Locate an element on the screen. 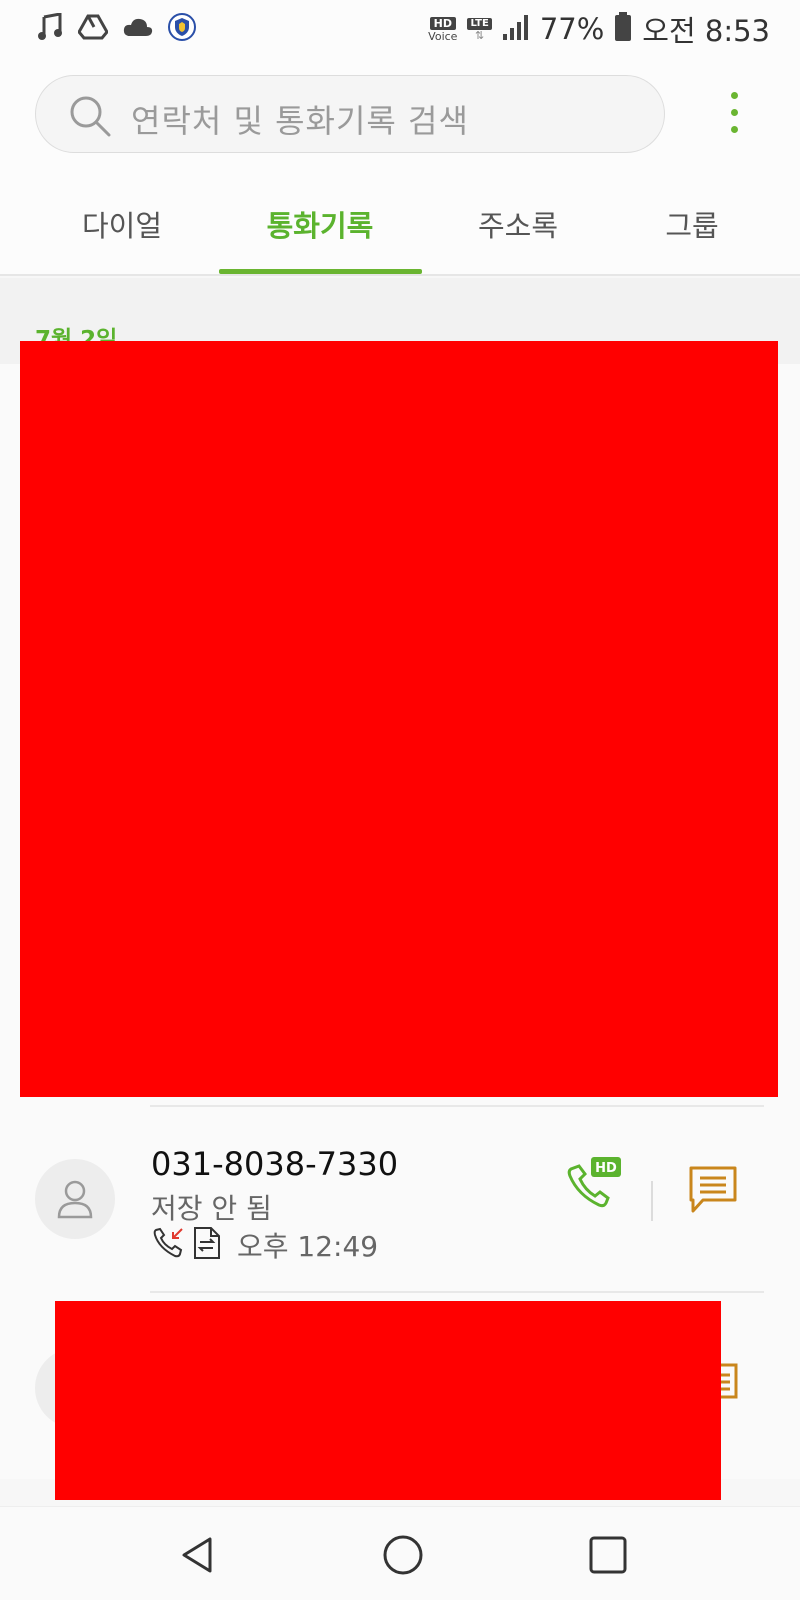 This screenshot has width=800, height=1600. search-input: 연락처 및 통화기록 검색 is located at coordinates (350, 114).